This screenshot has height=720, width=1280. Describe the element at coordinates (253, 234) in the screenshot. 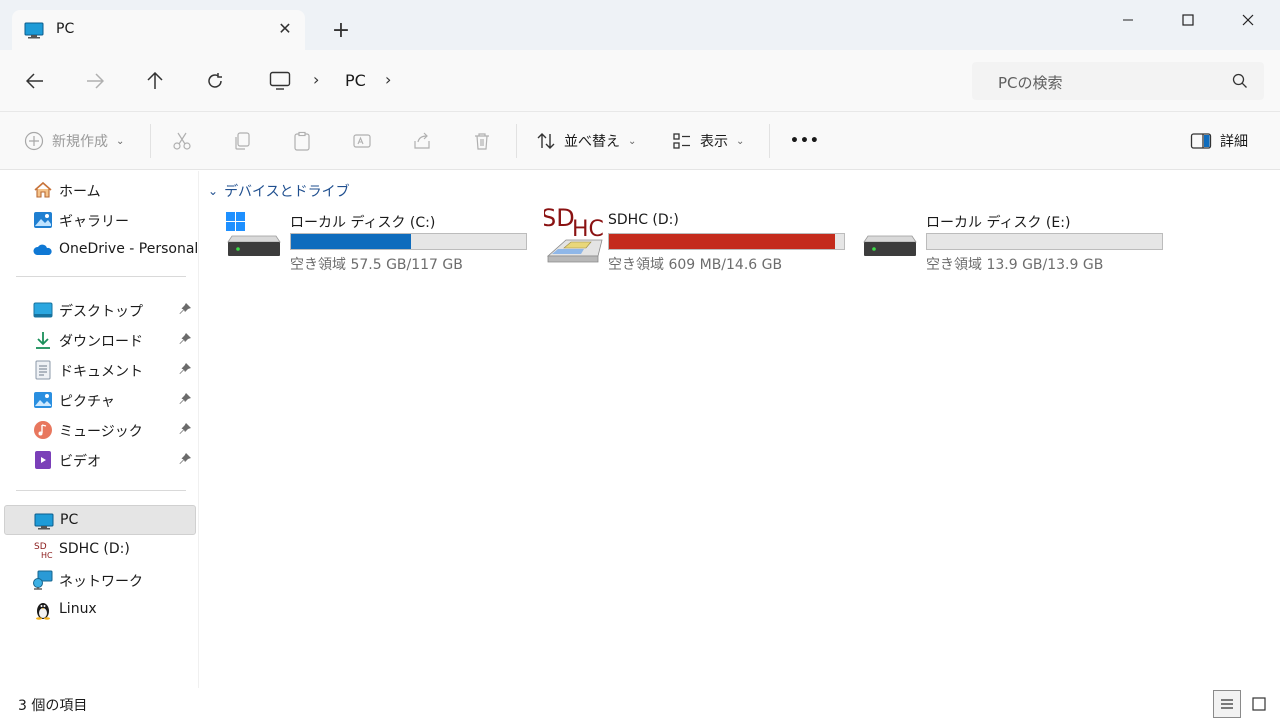

I see `windows-drive-icon` at that location.